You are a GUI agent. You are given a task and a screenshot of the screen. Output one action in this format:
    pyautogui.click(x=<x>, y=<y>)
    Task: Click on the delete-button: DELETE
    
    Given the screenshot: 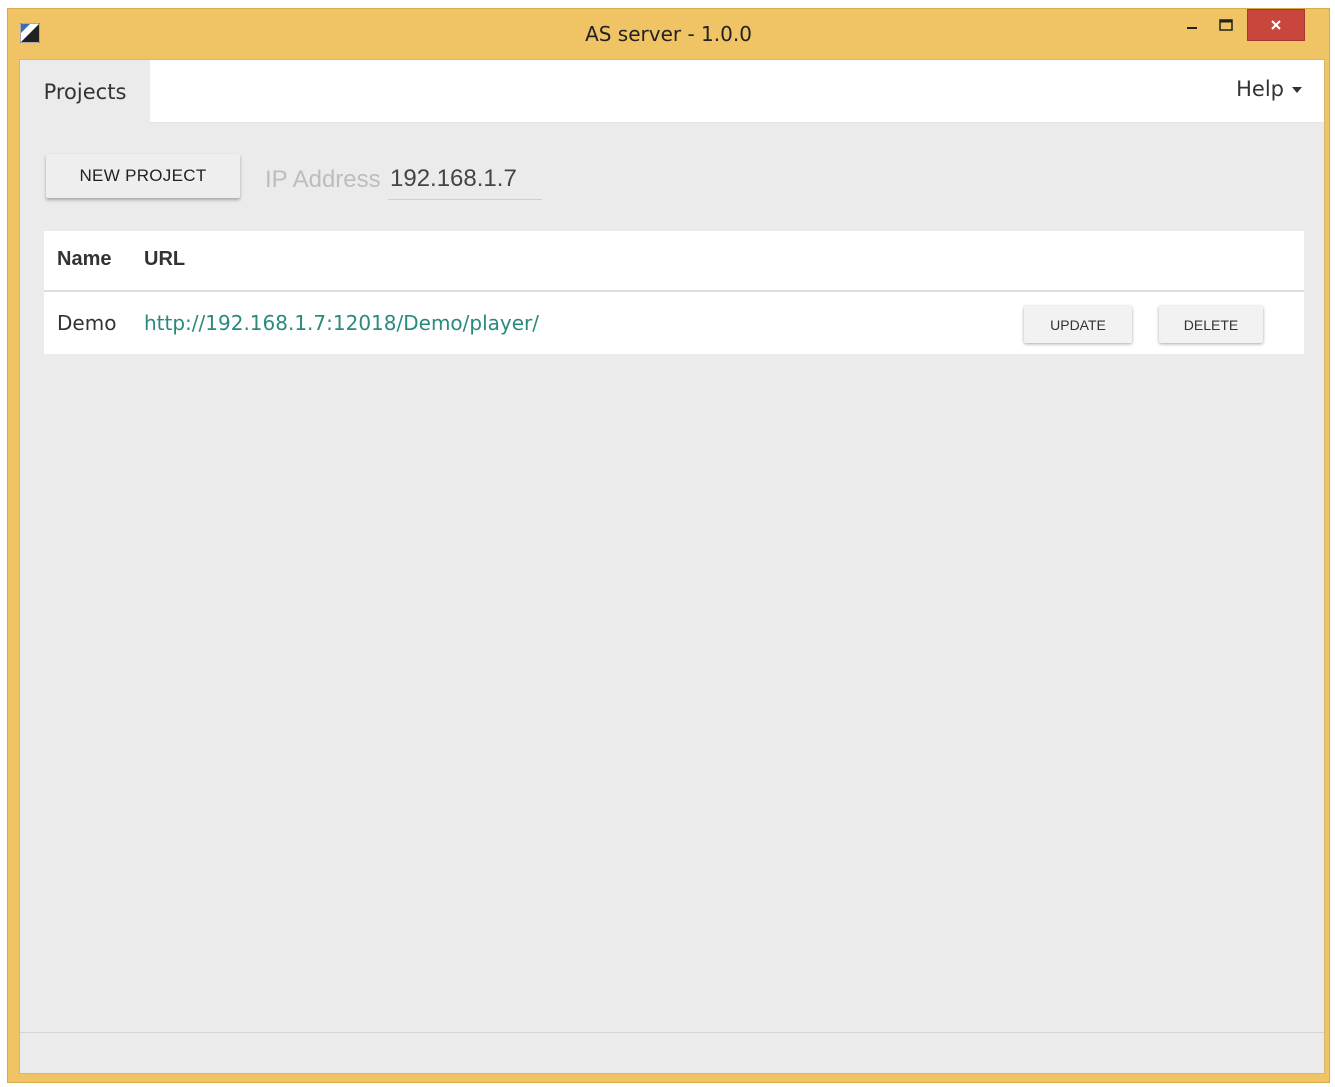 What is the action you would take?
    pyautogui.click(x=1211, y=324)
    